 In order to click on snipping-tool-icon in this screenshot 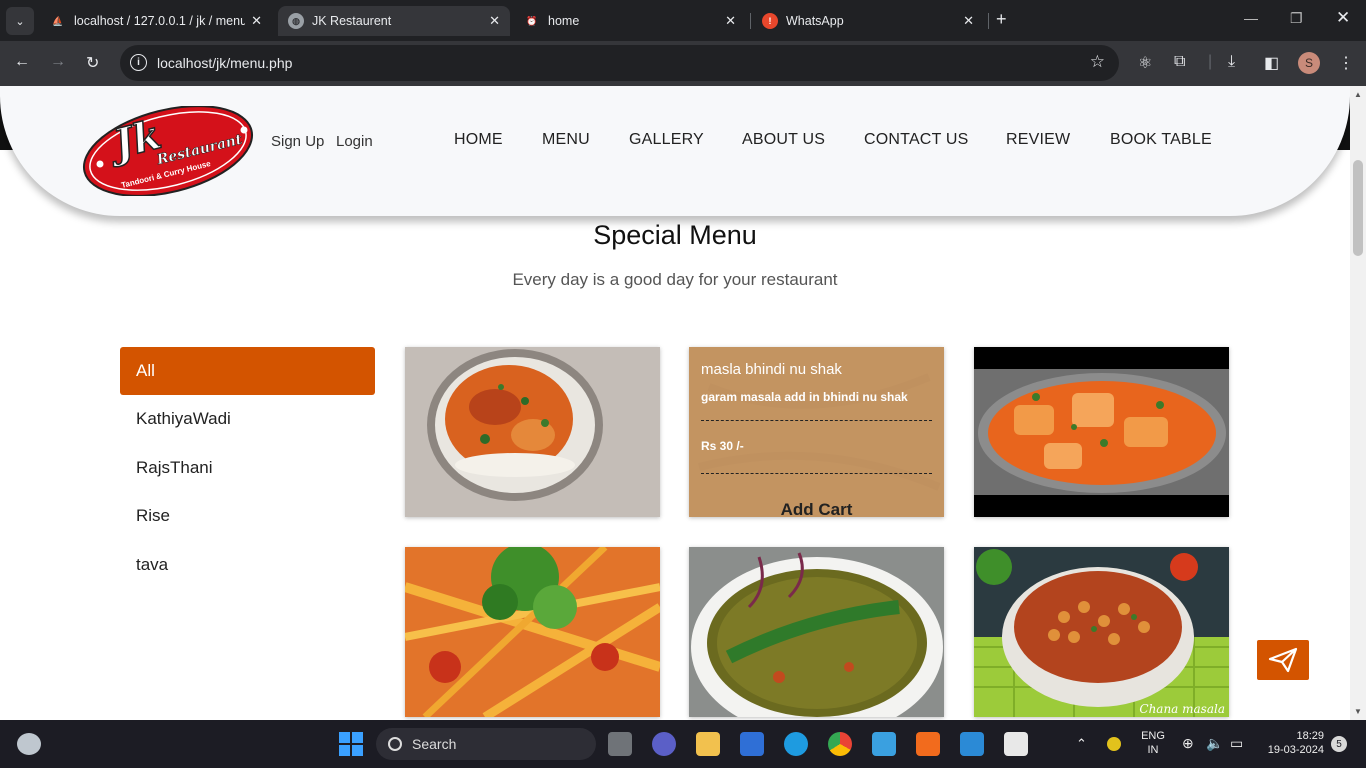, I will do `click(1016, 744)`.